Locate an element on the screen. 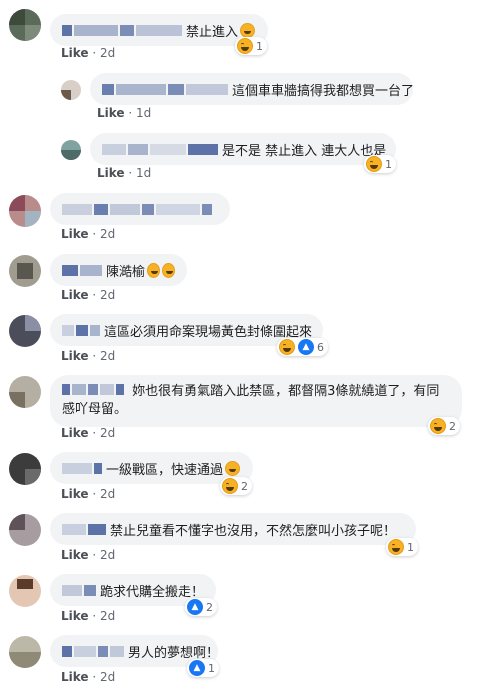  comment-bubble: 妳也很有勇氣踏入此禁區，都督隔3條就繞道了，有同感吖母留。 is located at coordinates (256, 401).